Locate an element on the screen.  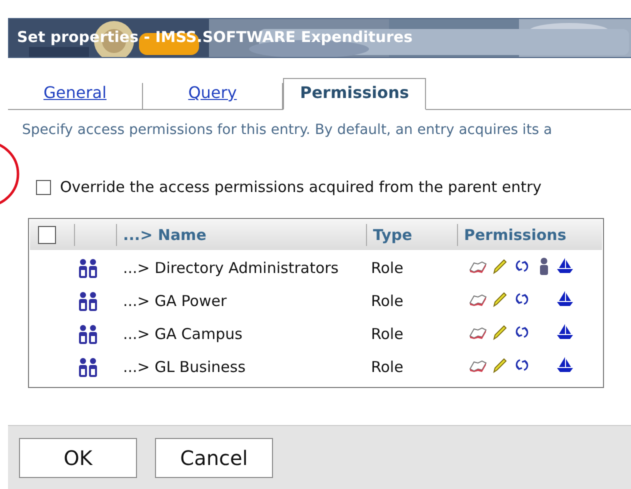
column-header: Type is located at coordinates (392, 235).